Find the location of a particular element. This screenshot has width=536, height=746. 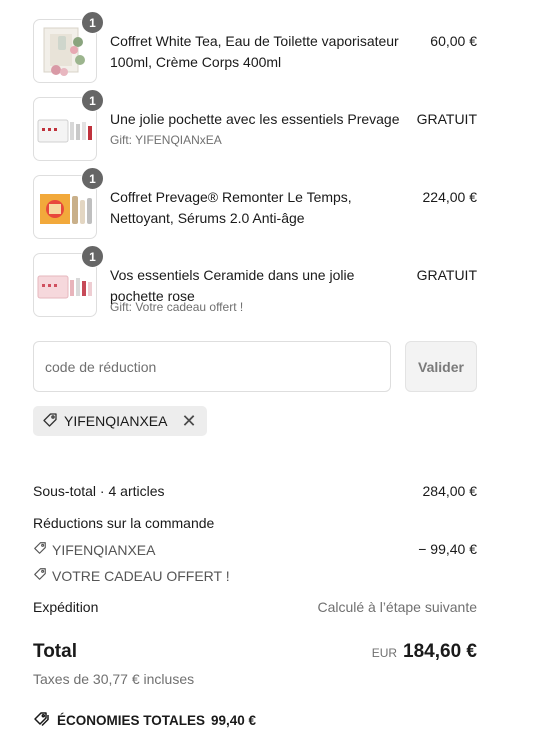

order-discounts-row: Réductions sur la commande is located at coordinates (255, 523).